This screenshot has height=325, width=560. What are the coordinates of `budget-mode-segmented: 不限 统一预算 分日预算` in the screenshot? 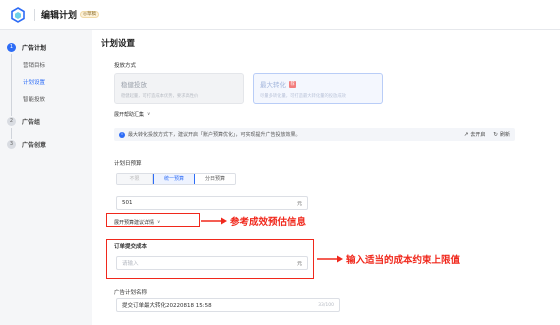 It's located at (176, 179).